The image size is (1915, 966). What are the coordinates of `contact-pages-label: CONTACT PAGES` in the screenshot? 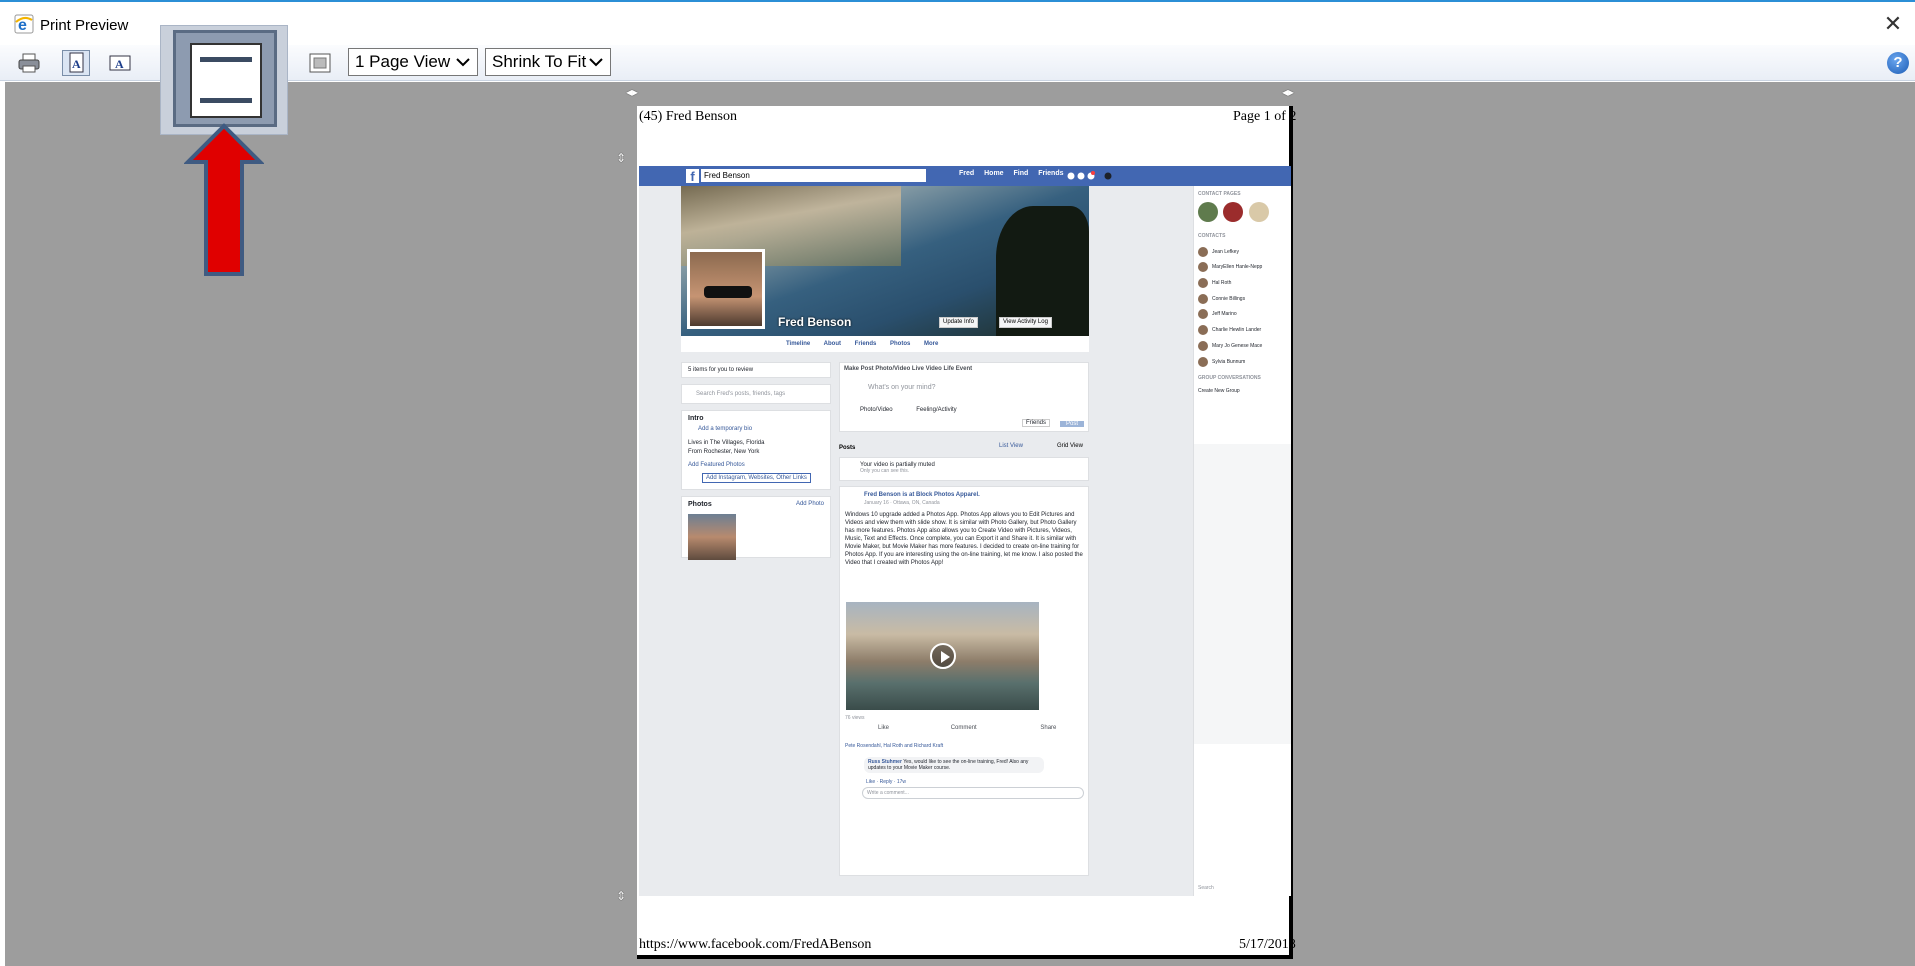 It's located at (1219, 194).